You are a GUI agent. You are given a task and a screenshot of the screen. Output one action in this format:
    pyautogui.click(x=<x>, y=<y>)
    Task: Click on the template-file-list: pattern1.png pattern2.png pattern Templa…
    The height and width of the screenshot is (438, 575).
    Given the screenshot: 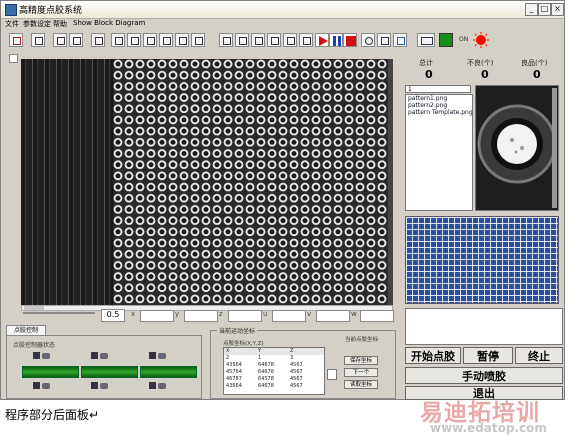 What is the action you would take?
    pyautogui.click(x=439, y=152)
    